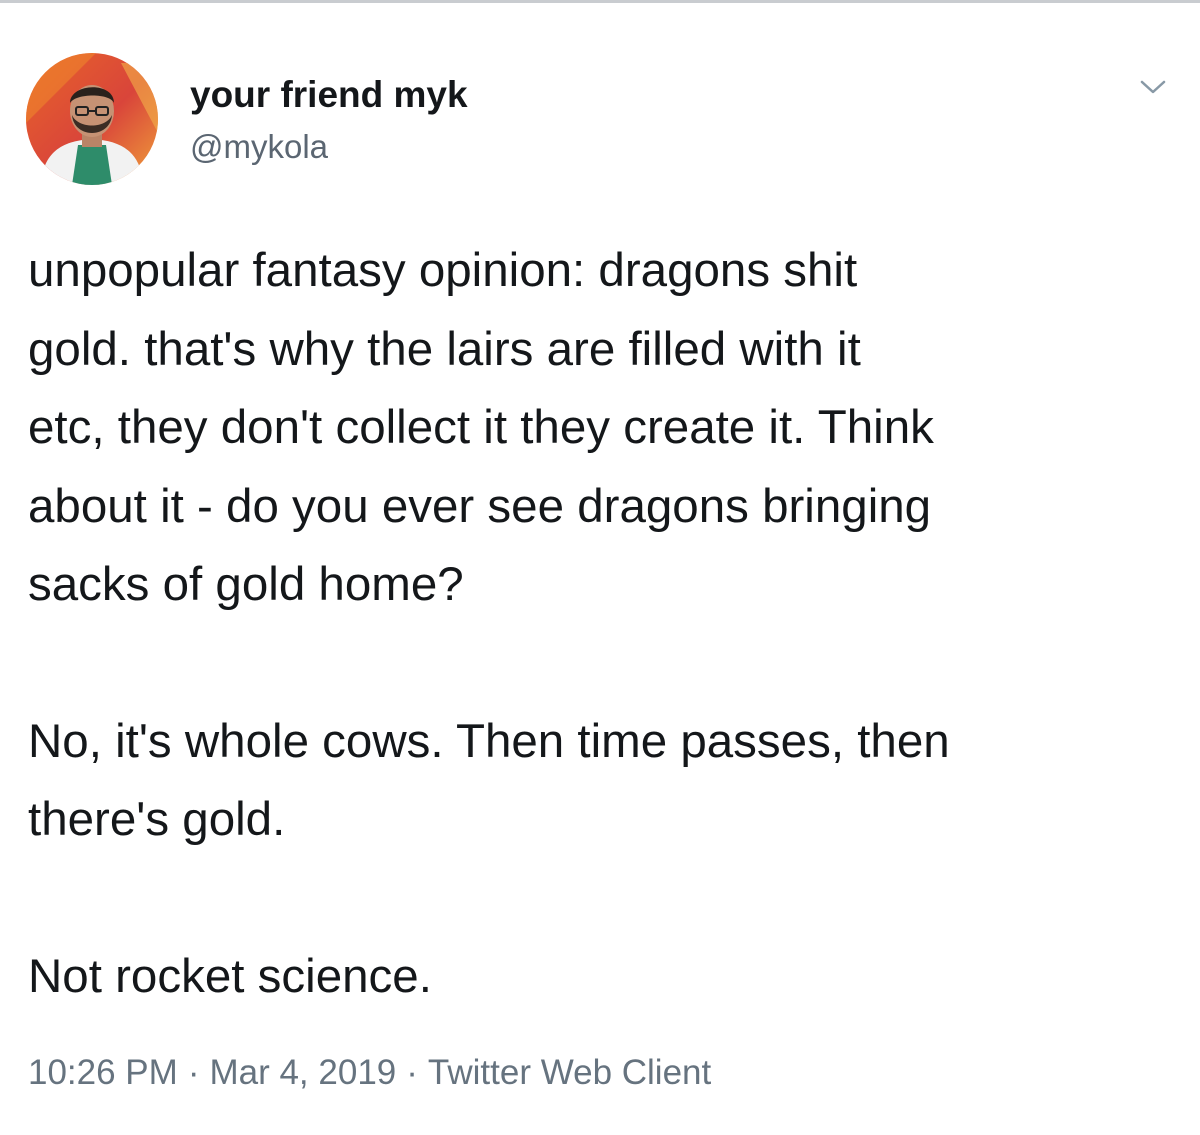  Describe the element at coordinates (443, 270) in the screenshot. I see `tweet-line: unpopular fantasy opinion: dragons shit` at that location.